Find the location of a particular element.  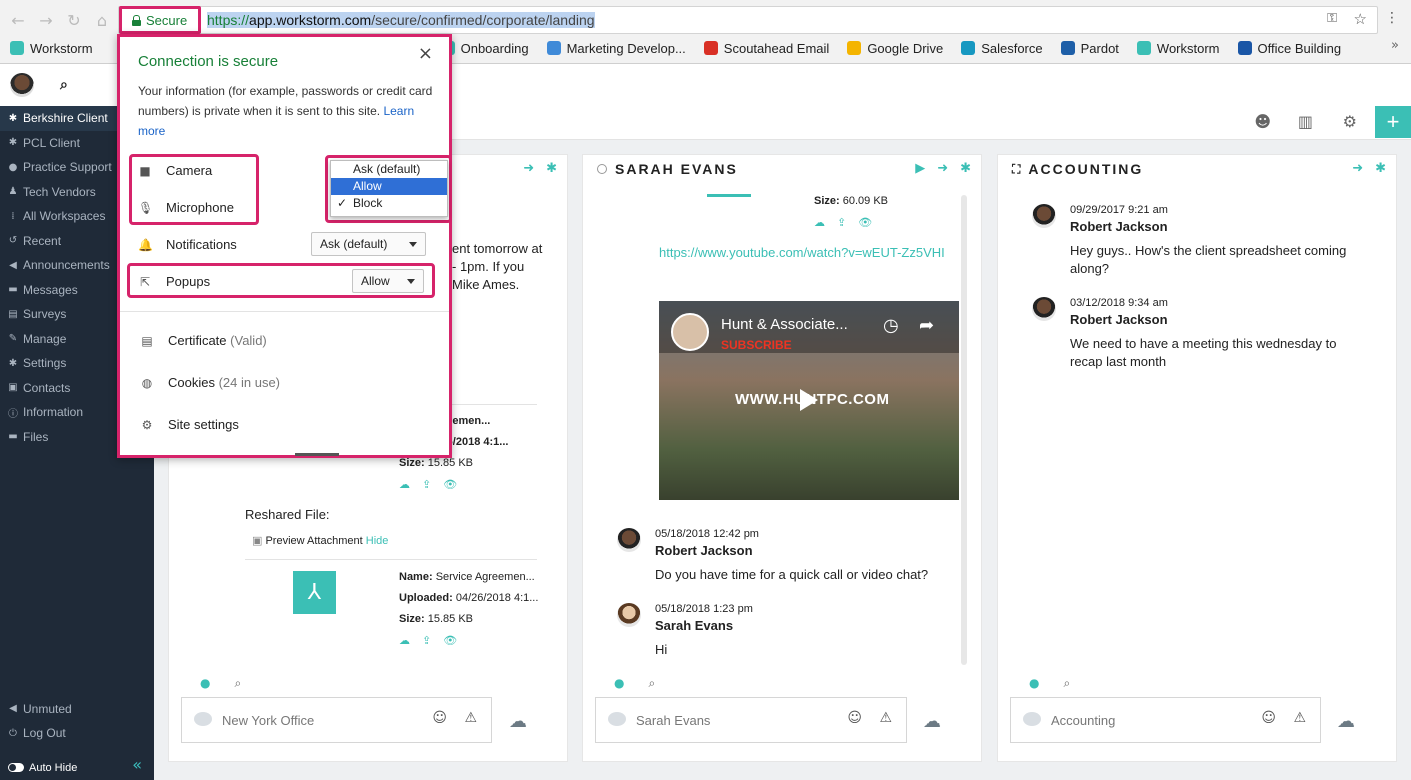

reload-icon: ↻ is located at coordinates (74, 20).